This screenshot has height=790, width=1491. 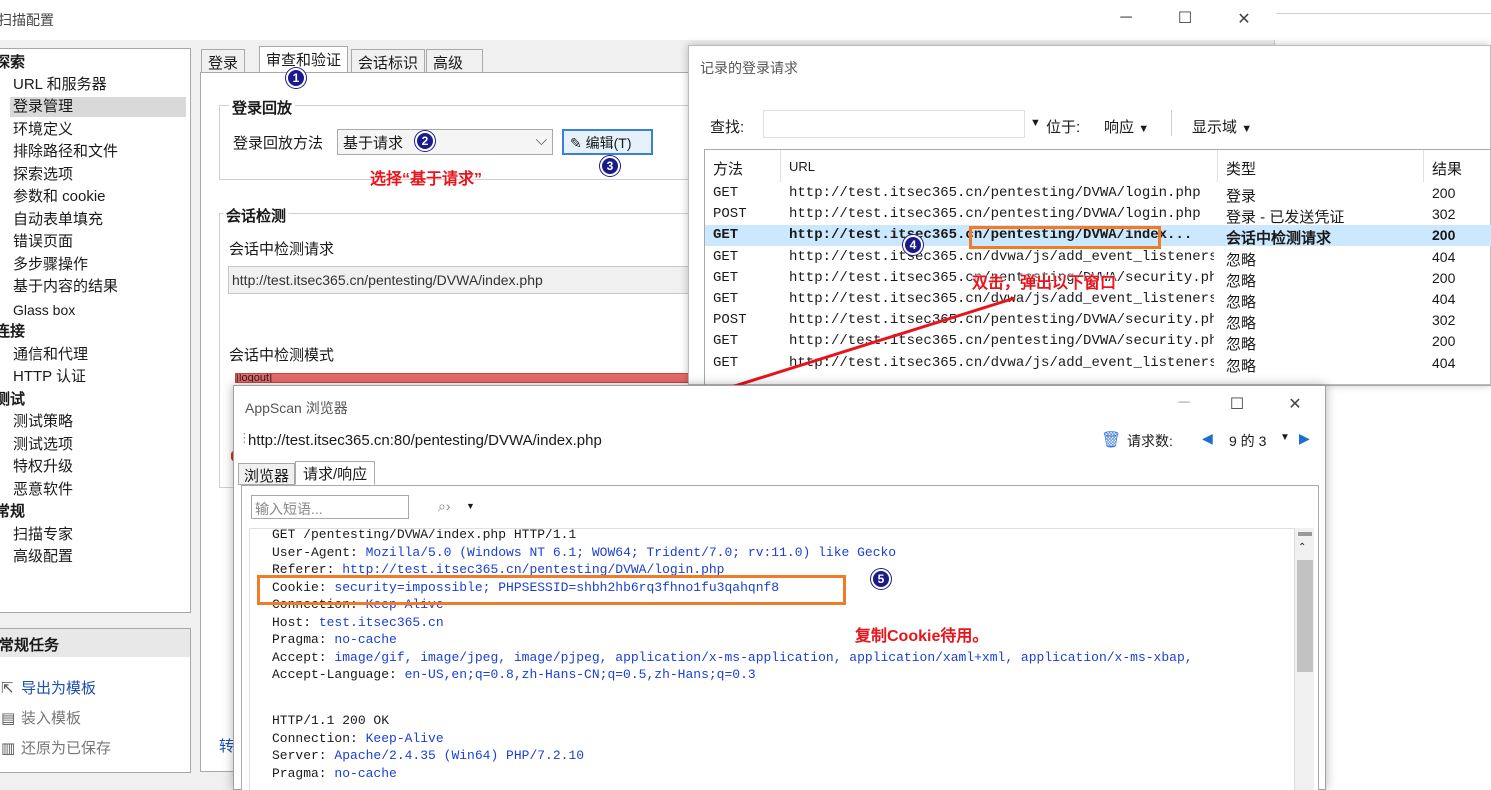 I want to click on header-value: test.itsec365.cn, so click(x=381, y=622).